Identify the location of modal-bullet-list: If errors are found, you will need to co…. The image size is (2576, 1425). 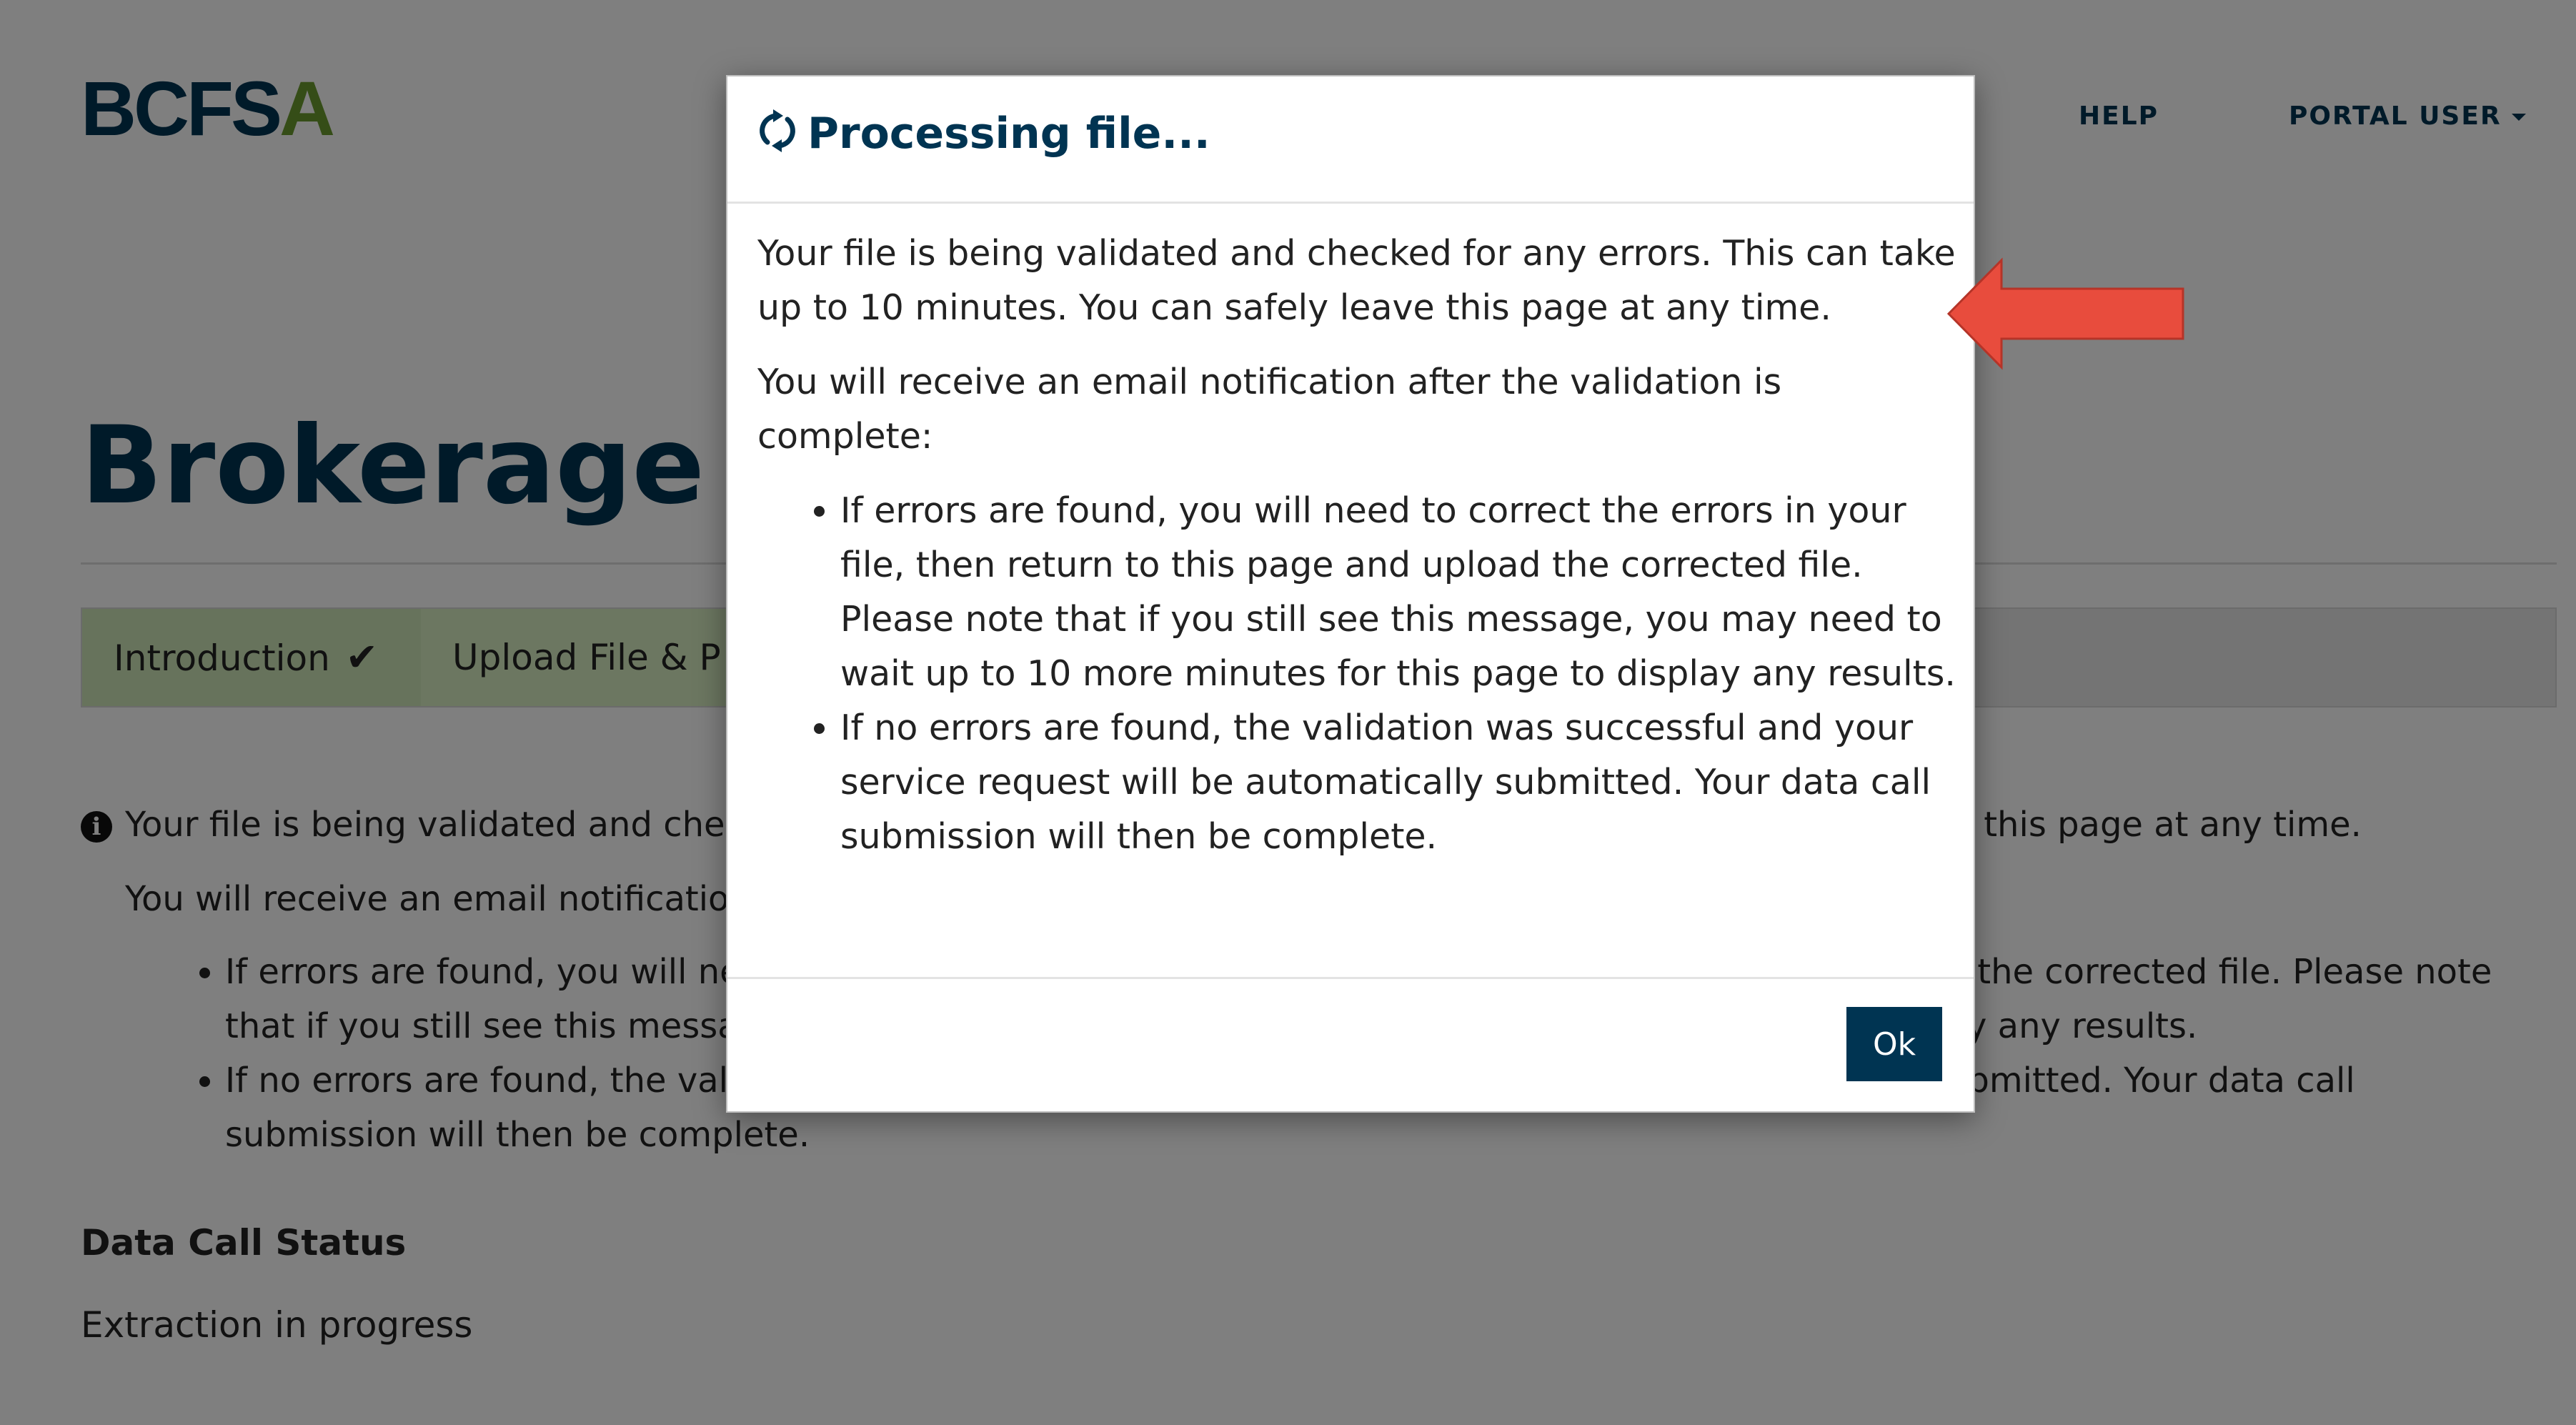
(1357, 674).